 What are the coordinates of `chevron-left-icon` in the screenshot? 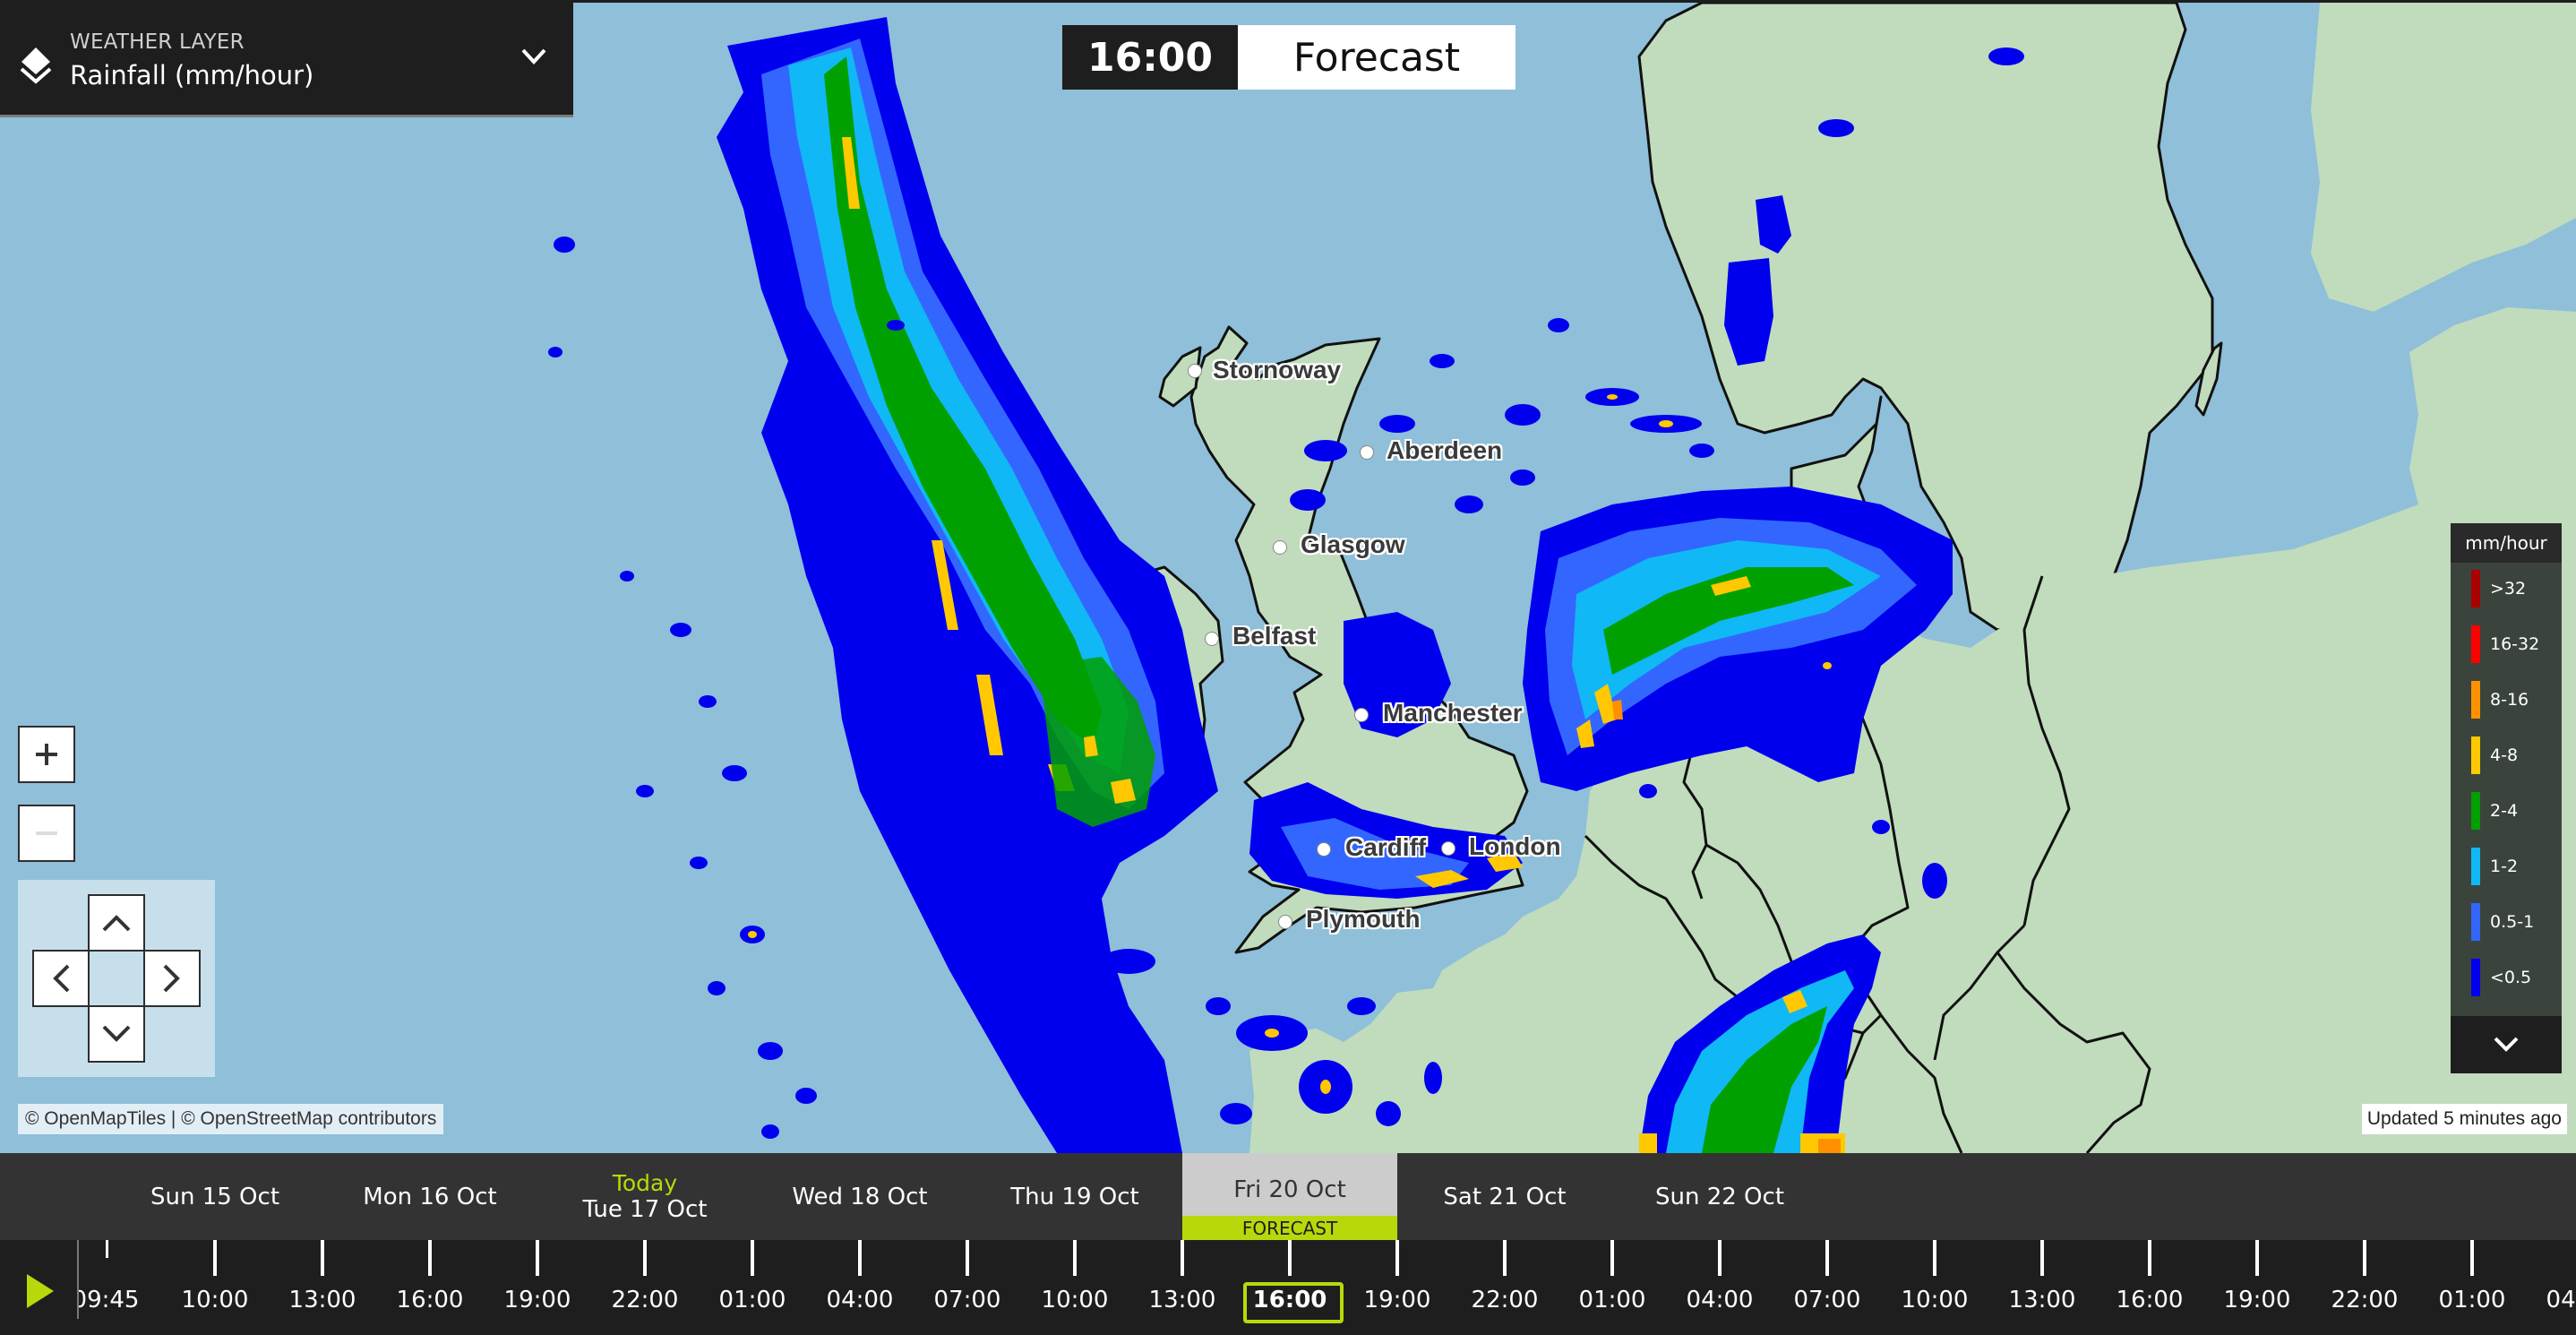 It's located at (61, 979).